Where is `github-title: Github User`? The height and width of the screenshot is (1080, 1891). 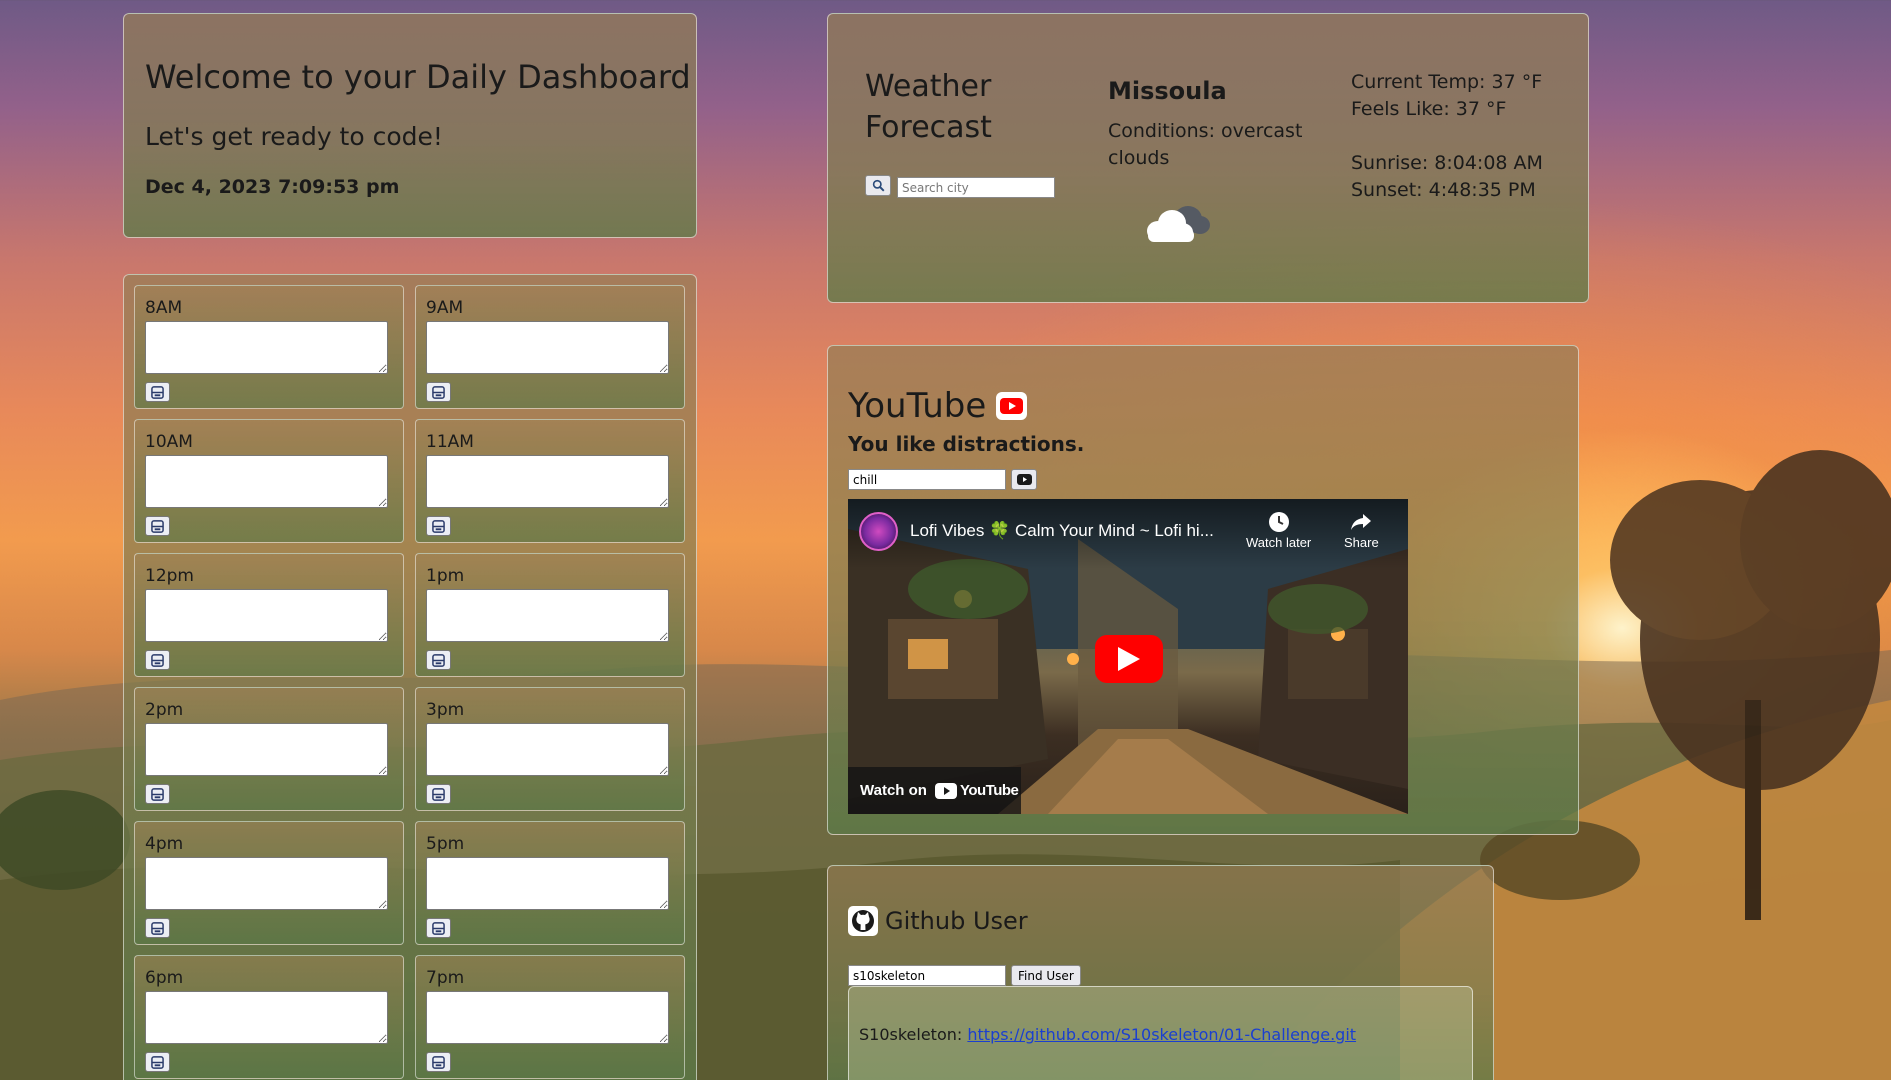 github-title: Github User is located at coordinates (956, 921).